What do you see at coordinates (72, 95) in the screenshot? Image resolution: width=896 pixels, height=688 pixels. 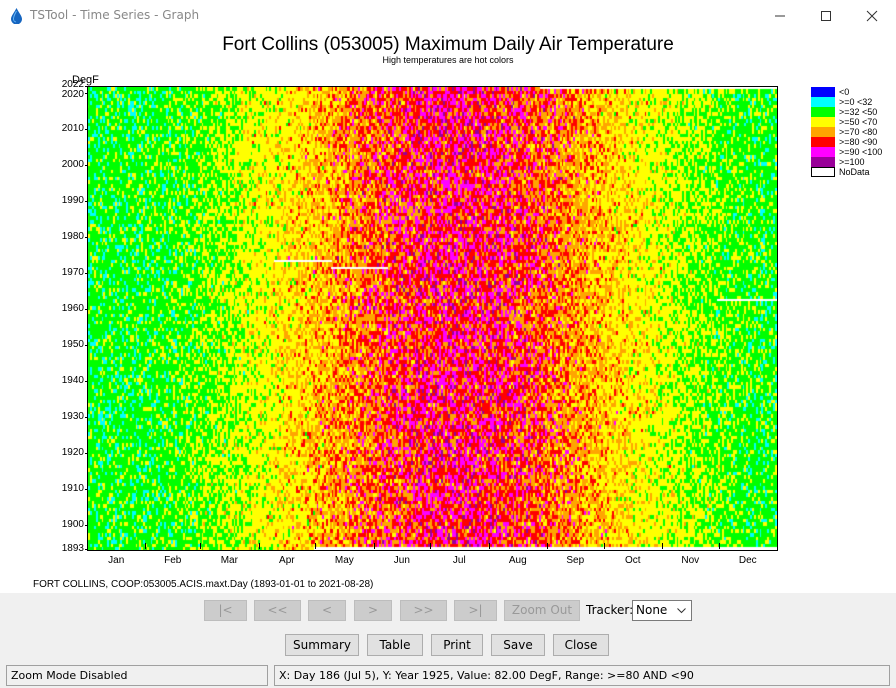 I see `y-tick-label: 2020` at bounding box center [72, 95].